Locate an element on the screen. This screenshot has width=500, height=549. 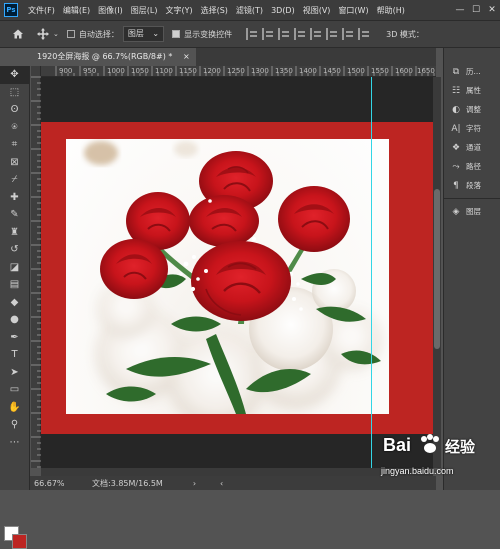
options-bar: ⌄ 自动选择： 图层 ⌄ 显示变换控件 3D 模式： is located at coordinates (250, 34).